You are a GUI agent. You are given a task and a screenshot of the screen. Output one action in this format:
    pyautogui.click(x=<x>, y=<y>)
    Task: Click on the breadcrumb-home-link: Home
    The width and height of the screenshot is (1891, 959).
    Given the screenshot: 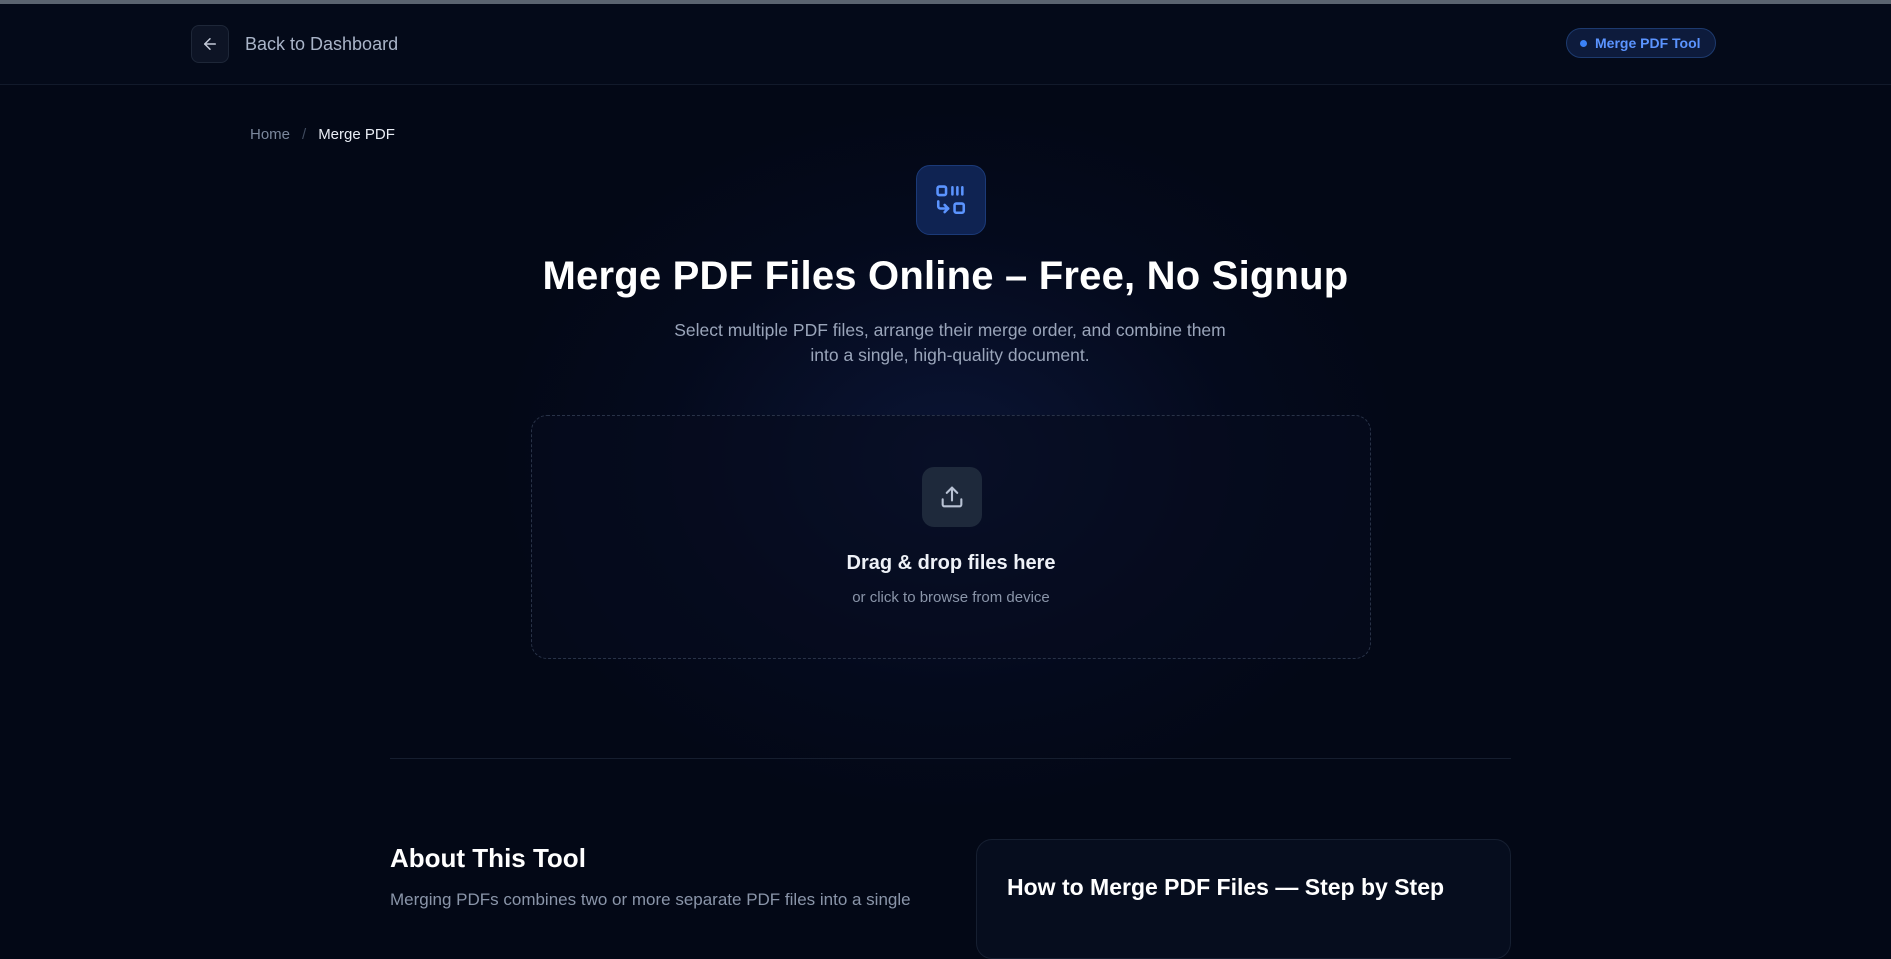 What is the action you would take?
    pyautogui.click(x=270, y=134)
    